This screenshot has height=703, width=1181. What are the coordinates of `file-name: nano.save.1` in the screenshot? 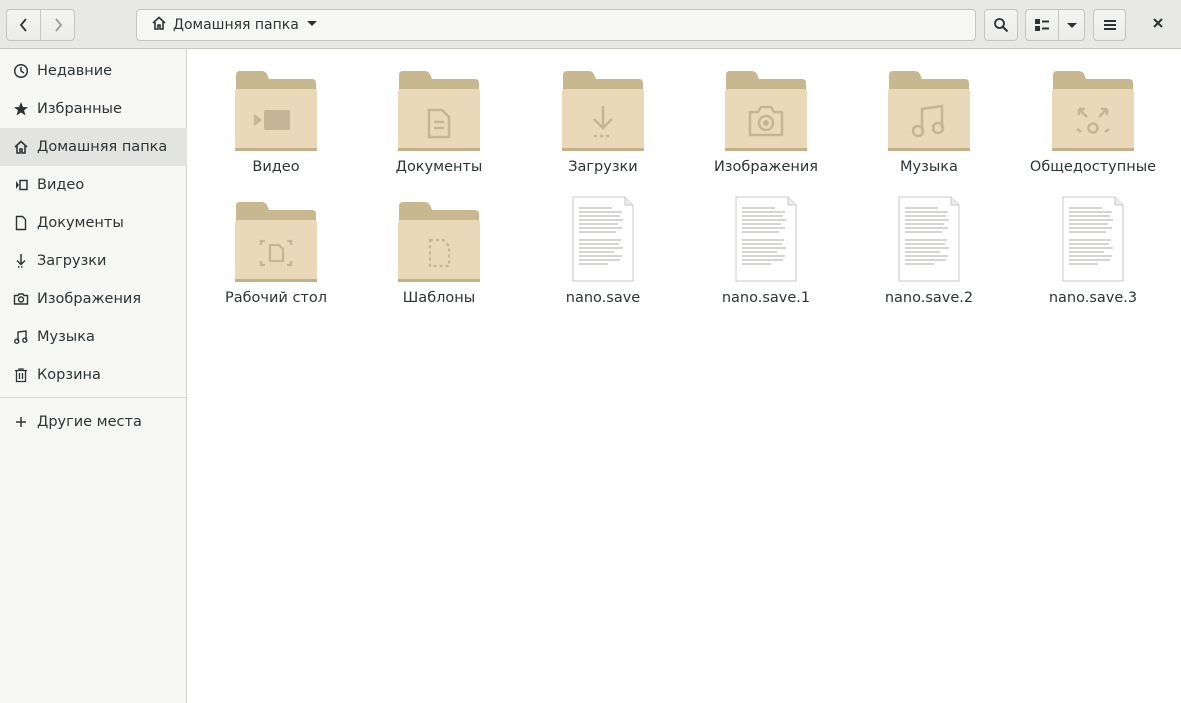 It's located at (766, 298).